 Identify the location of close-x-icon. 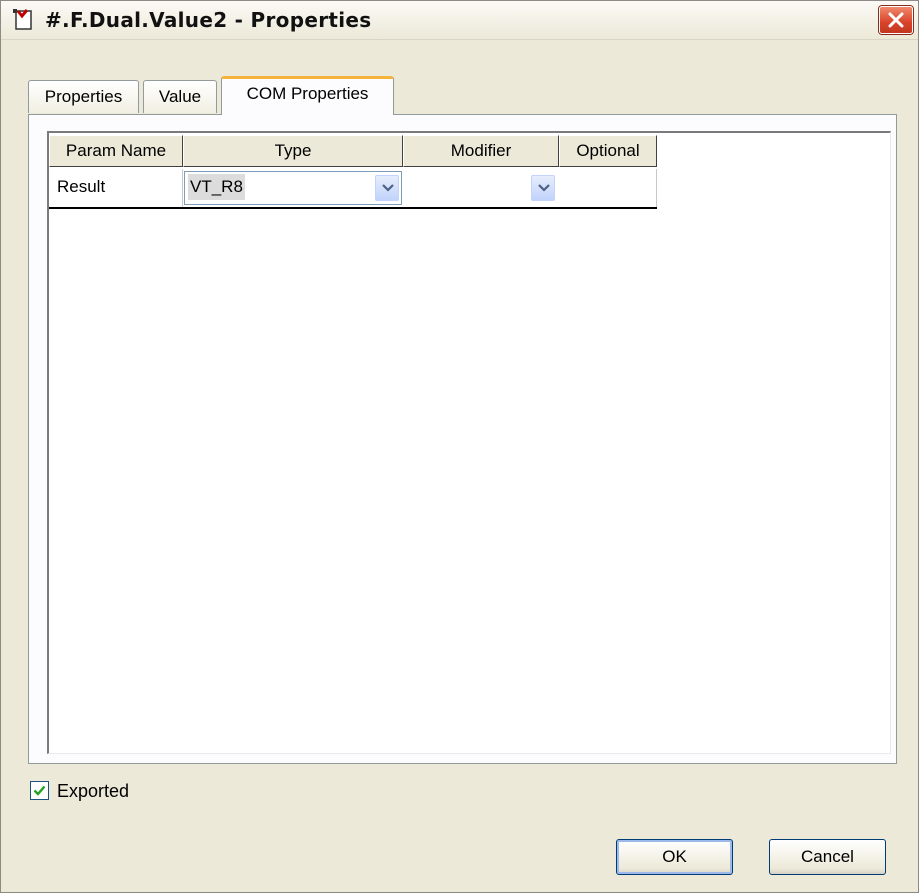
(896, 20).